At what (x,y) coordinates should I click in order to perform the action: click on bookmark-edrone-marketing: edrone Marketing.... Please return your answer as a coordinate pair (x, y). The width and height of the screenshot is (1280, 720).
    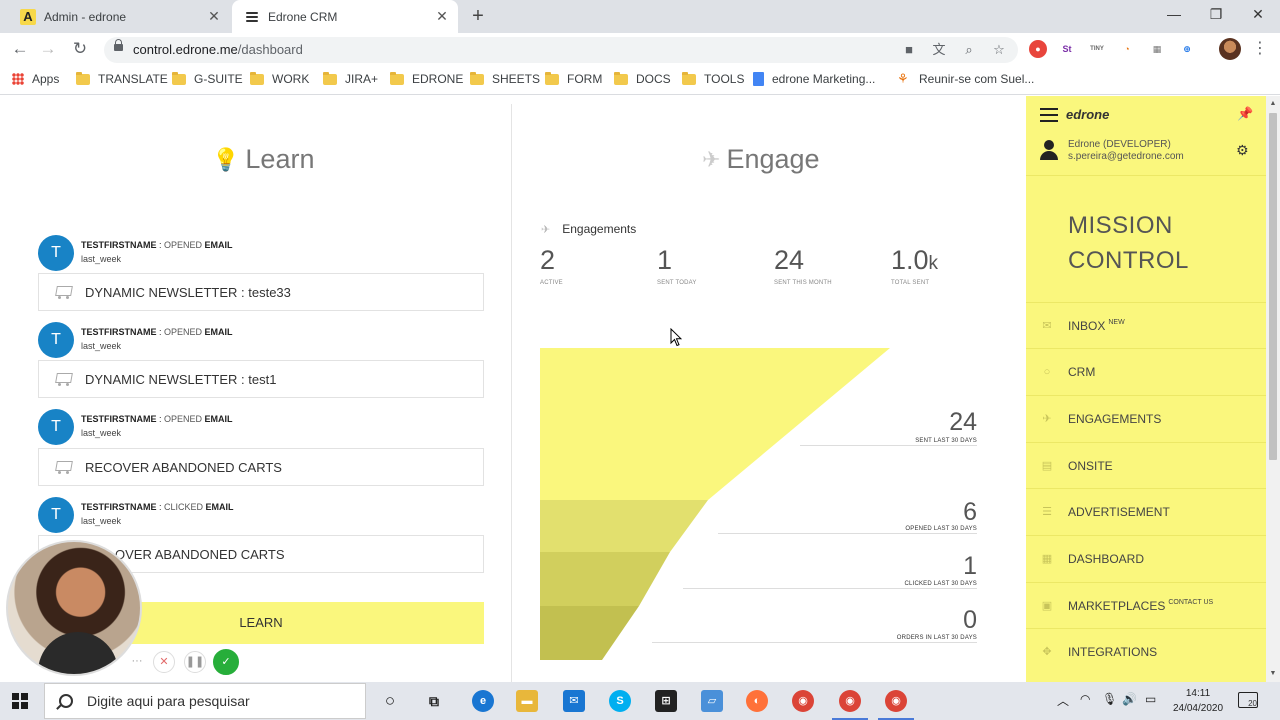
    Looking at the image, I should click on (814, 79).